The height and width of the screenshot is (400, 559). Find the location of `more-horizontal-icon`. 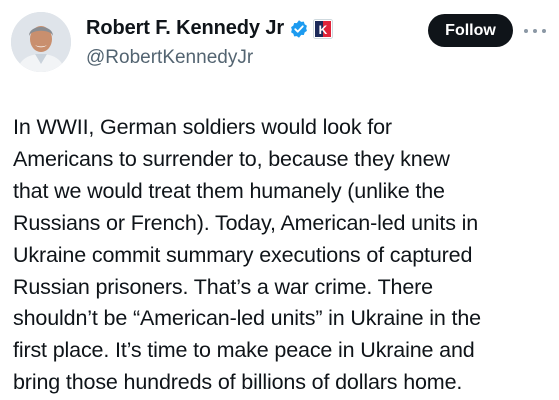

more-horizontal-icon is located at coordinates (535, 31).